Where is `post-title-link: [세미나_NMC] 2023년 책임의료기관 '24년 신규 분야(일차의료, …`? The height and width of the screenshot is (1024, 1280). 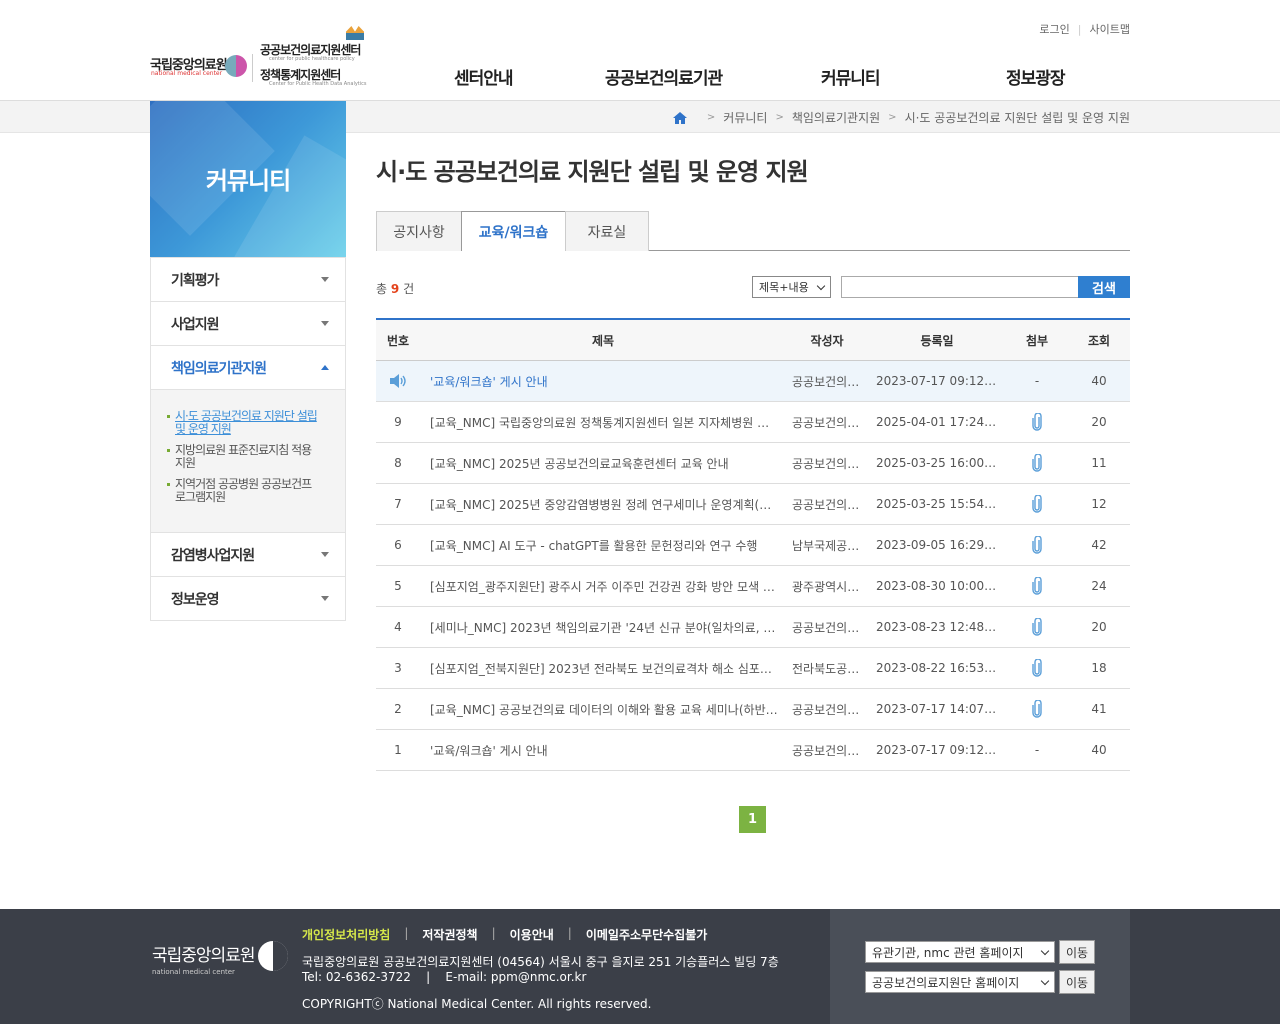
post-title-link: [세미나_NMC] 2023년 책임의료기관 '24년 신규 분야(일차의료, … is located at coordinates (603, 627).